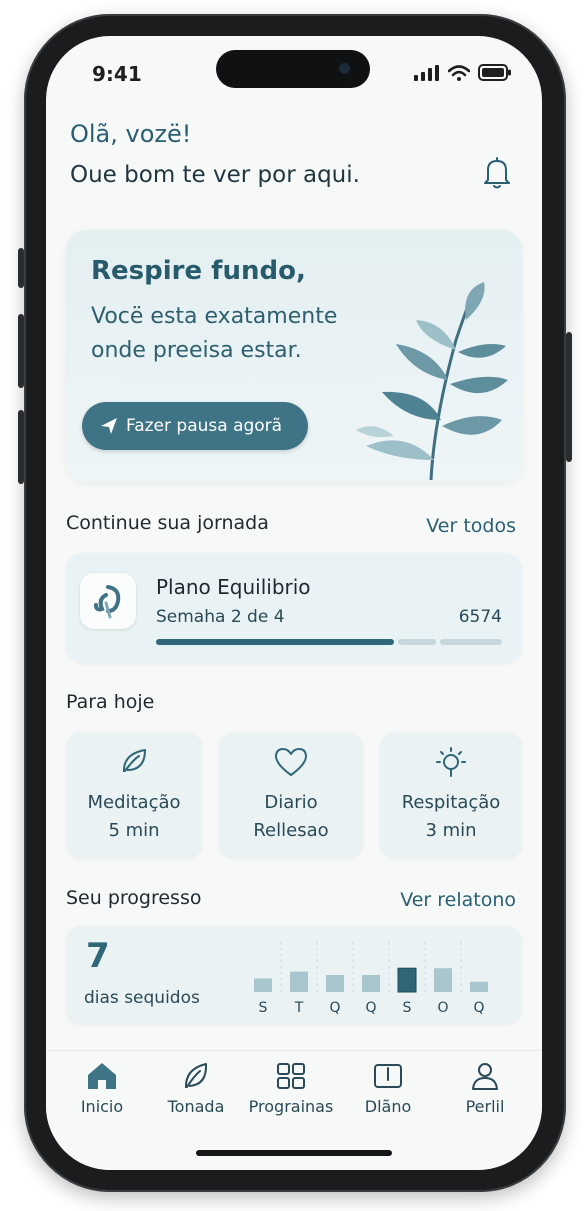 The height and width of the screenshot is (1211, 588). I want to click on tab-diary: Dlãno, so click(388, 1087).